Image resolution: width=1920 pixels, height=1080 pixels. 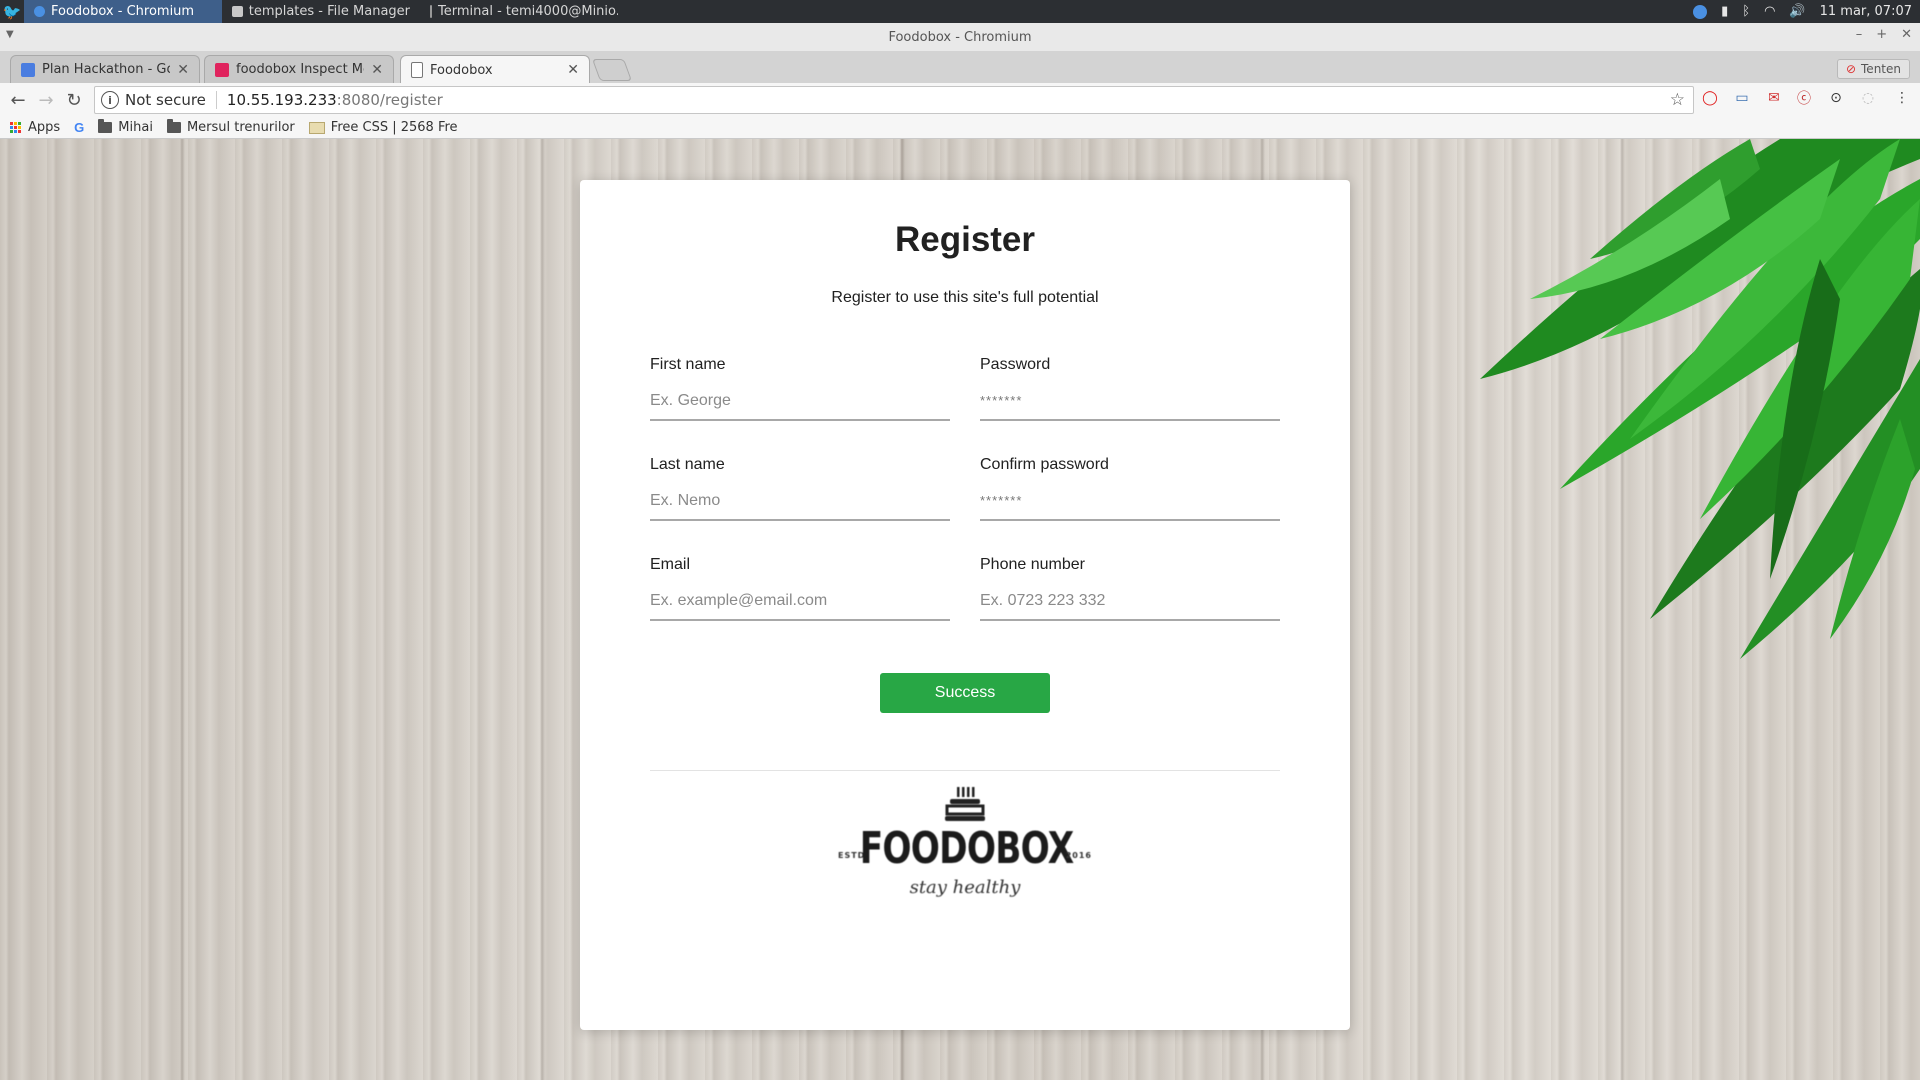 I want to click on grey-extension-icon: ◌, so click(x=1868, y=98).